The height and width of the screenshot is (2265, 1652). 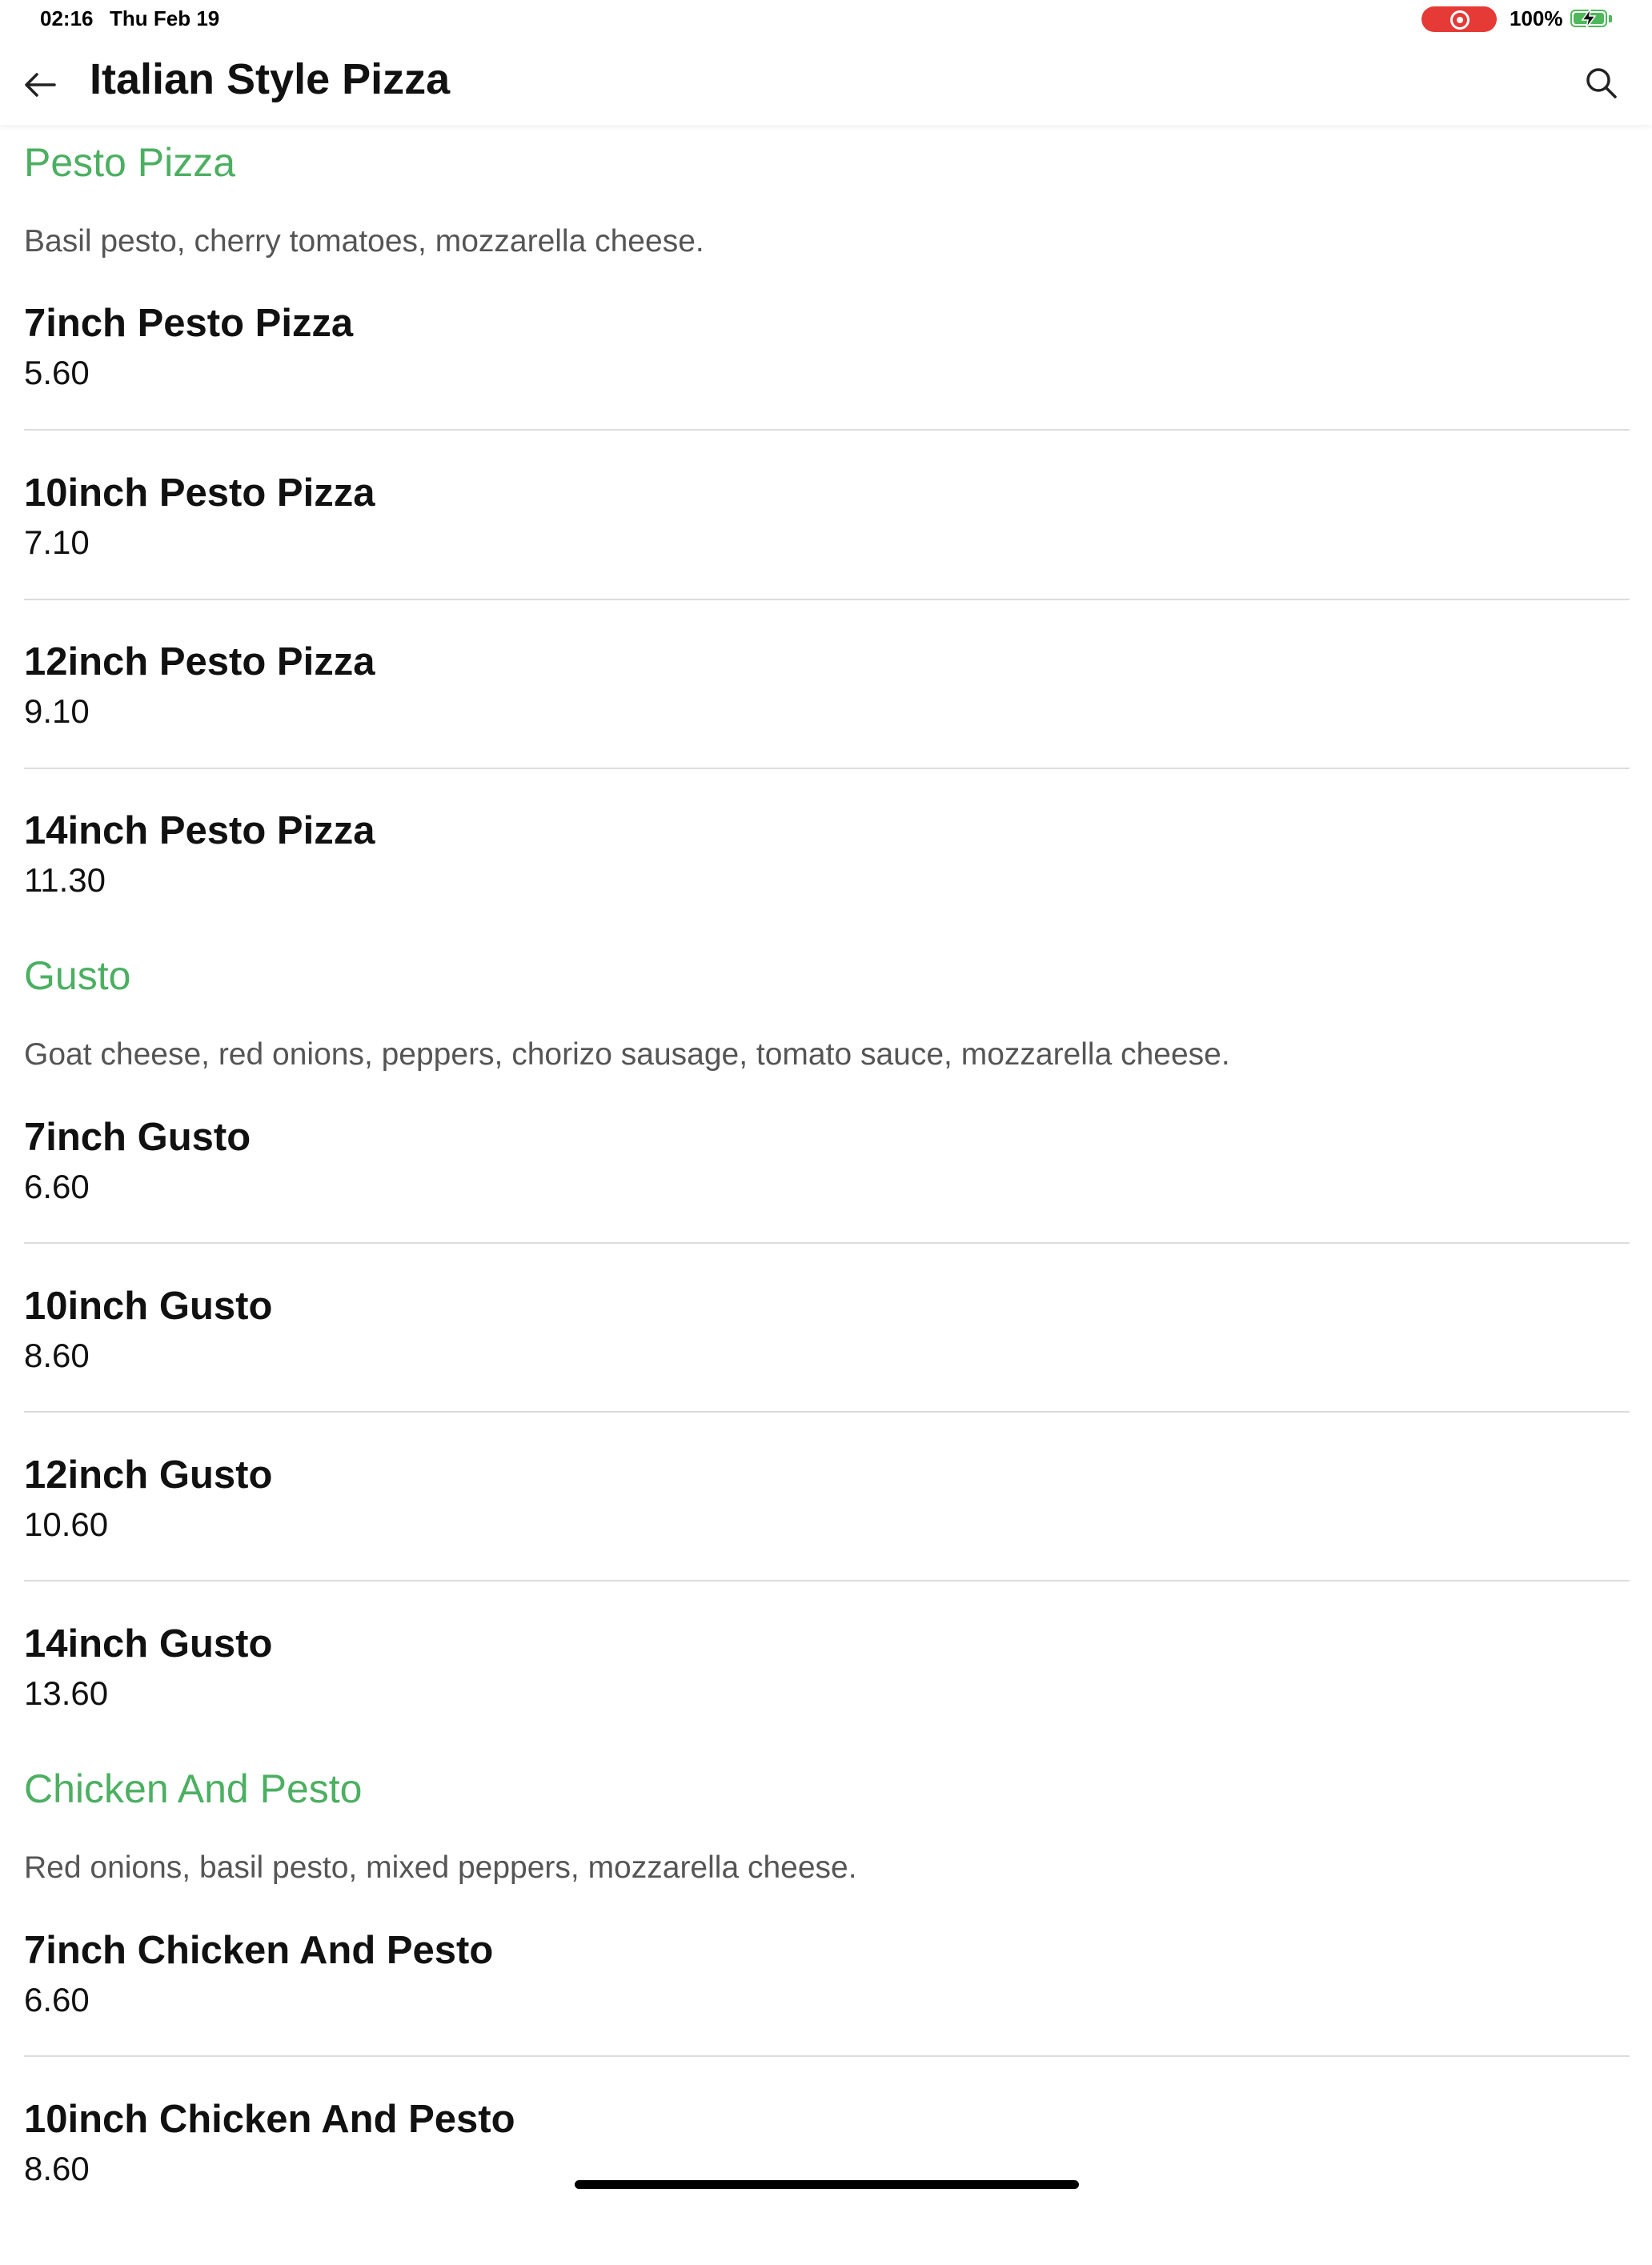 What do you see at coordinates (130, 162) in the screenshot?
I see `section-header: Pesto Pizza` at bounding box center [130, 162].